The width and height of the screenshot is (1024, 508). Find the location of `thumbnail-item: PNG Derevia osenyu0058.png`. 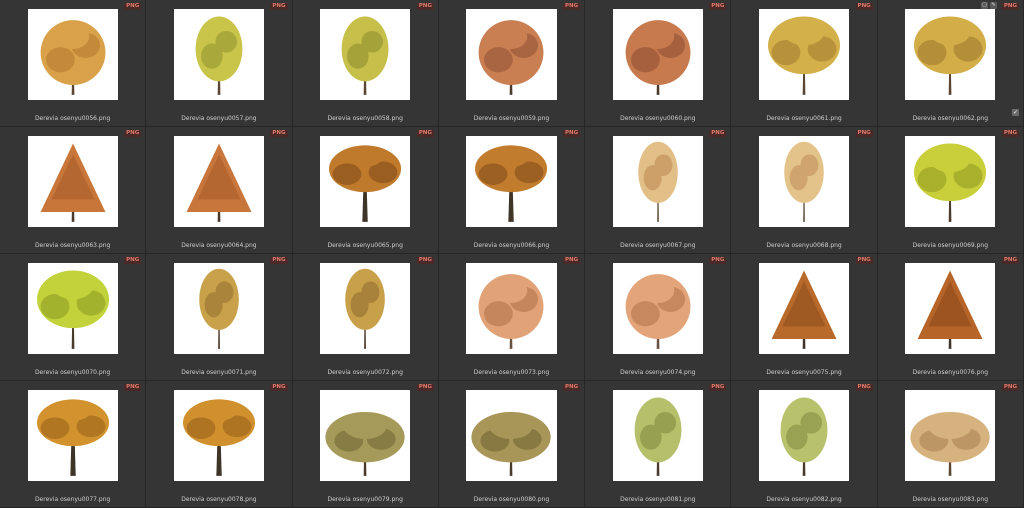

thumbnail-item: PNG Derevia osenyu0058.png is located at coordinates (365, 63).